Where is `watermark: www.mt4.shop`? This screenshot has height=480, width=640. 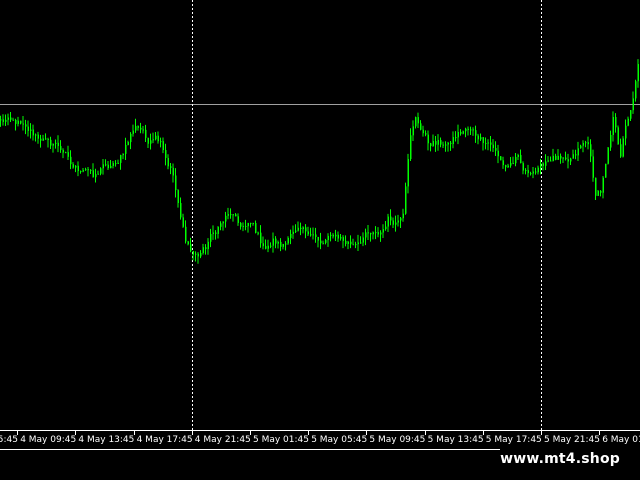 watermark: www.mt4.shop is located at coordinates (560, 459).